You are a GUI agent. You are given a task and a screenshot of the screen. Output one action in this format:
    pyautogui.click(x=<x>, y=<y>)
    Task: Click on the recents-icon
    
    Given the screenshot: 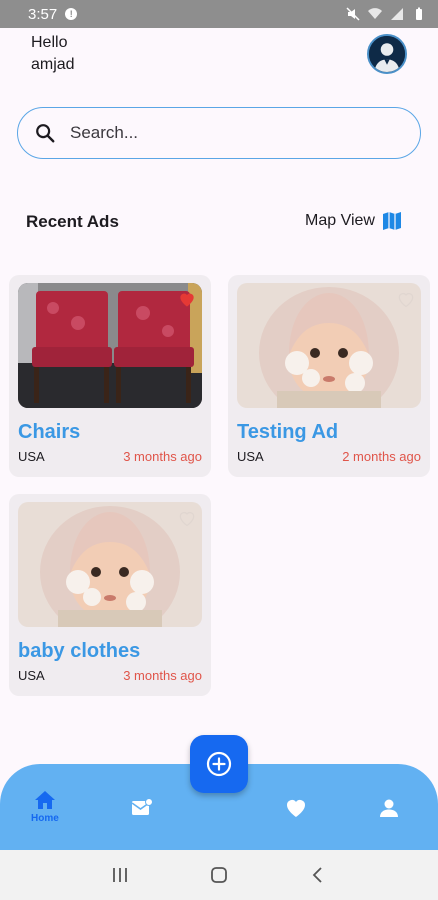 What is the action you would take?
    pyautogui.click(x=120, y=875)
    